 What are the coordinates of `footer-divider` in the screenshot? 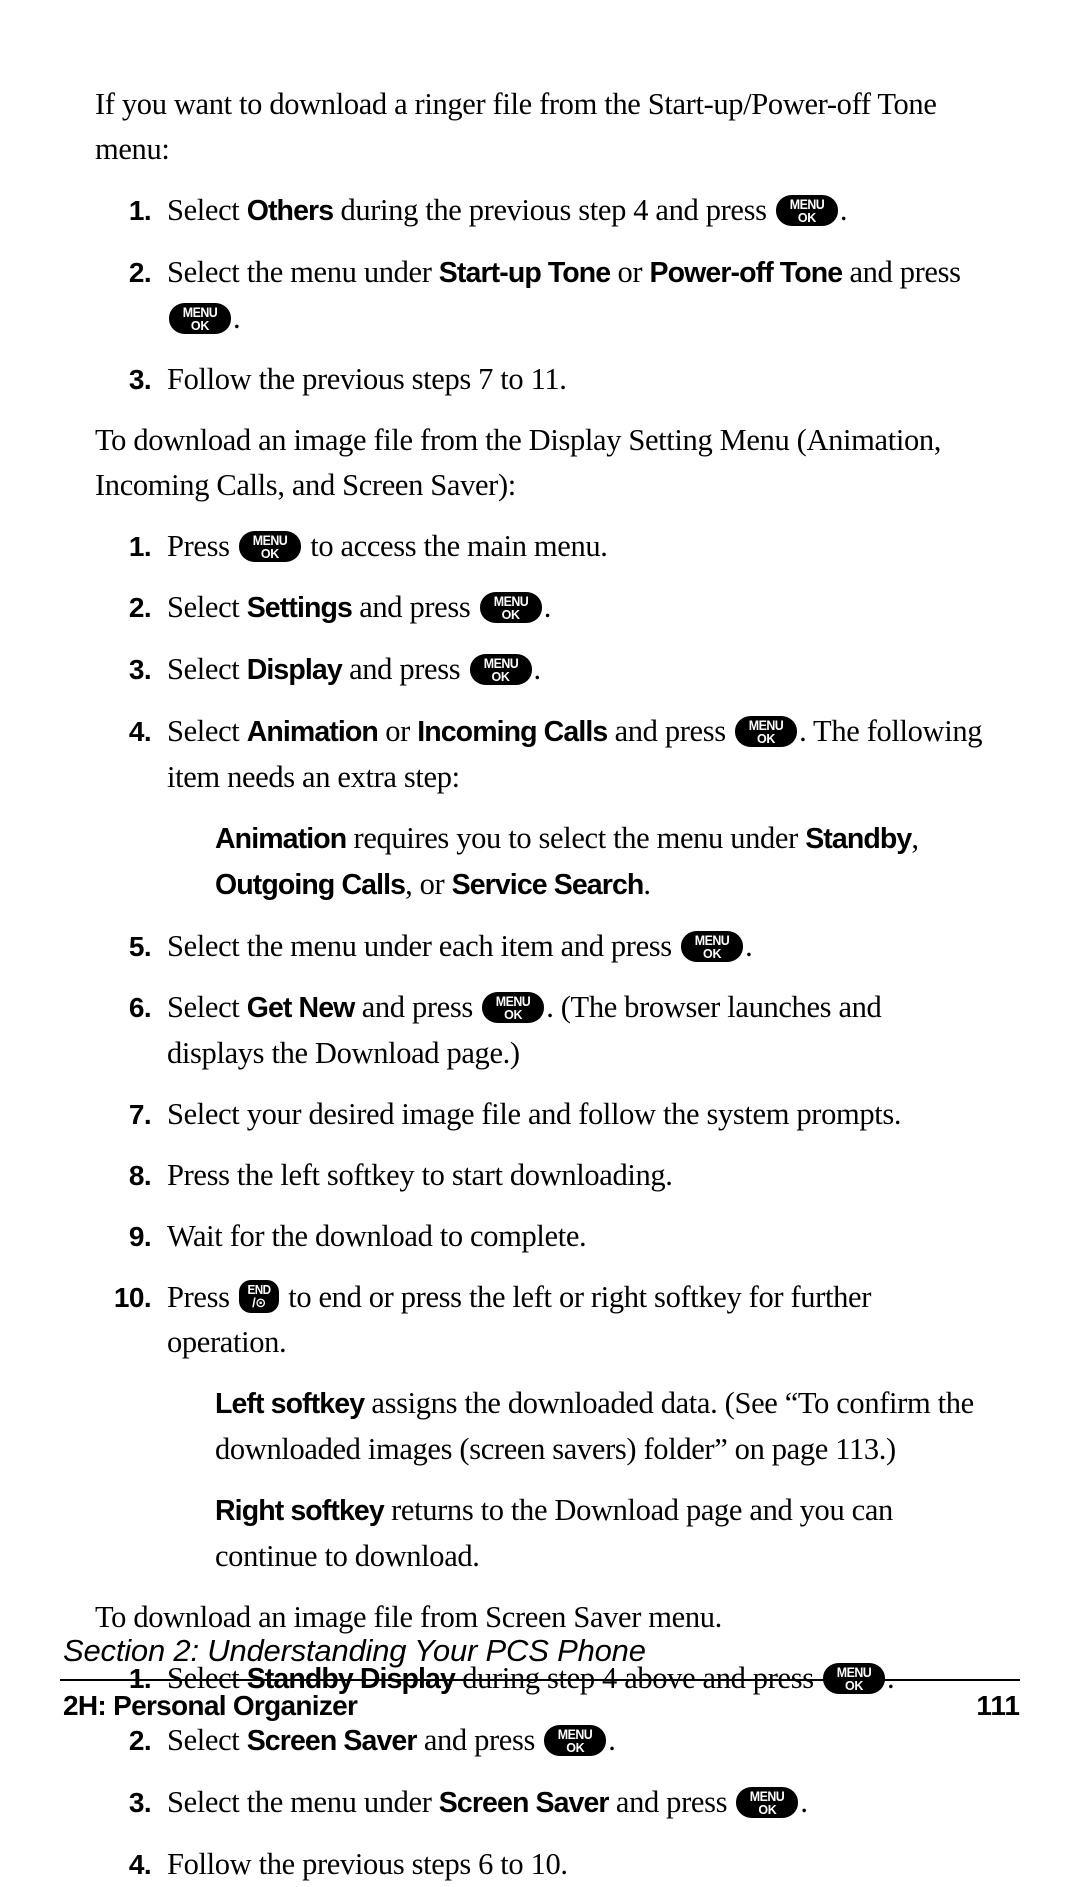 It's located at (540, 1680).